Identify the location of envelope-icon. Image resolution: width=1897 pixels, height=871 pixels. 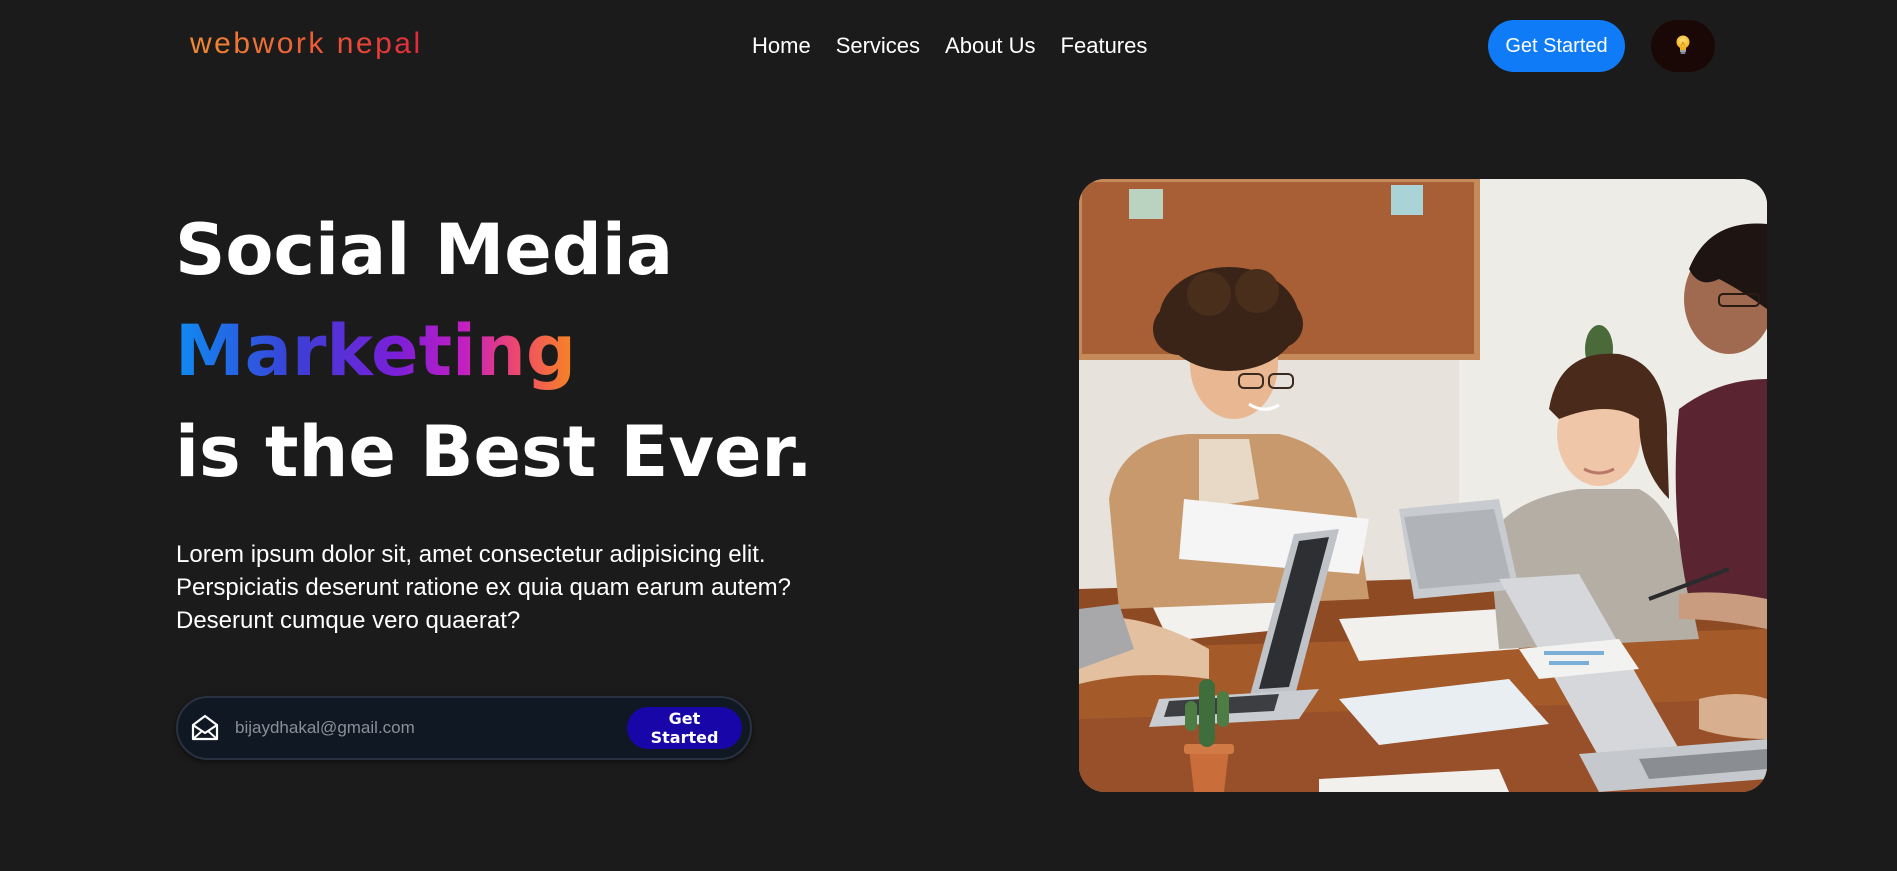
(205, 728).